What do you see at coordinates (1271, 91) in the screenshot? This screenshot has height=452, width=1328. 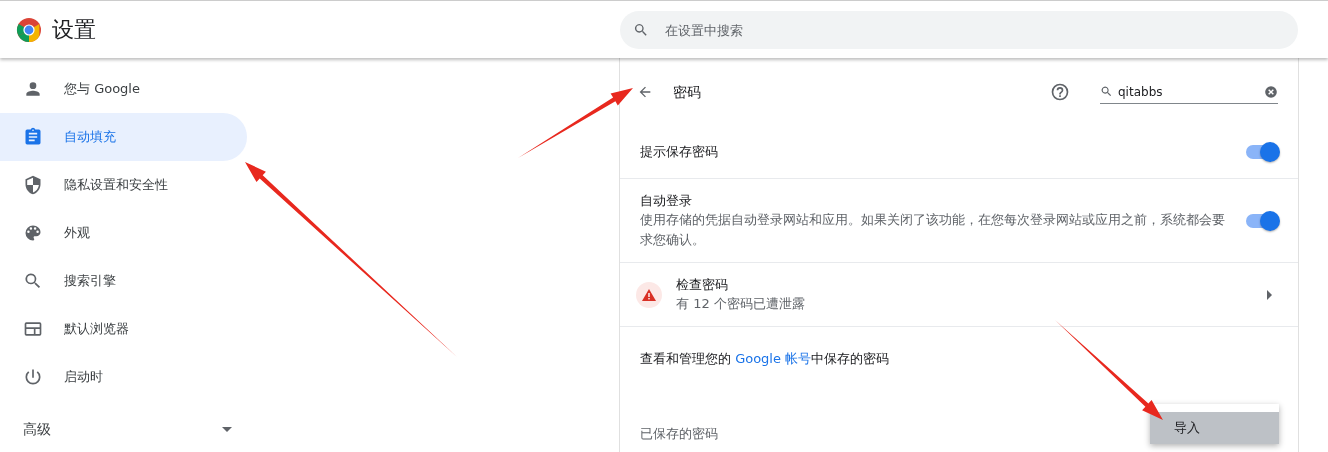 I see `clear-icon` at bounding box center [1271, 91].